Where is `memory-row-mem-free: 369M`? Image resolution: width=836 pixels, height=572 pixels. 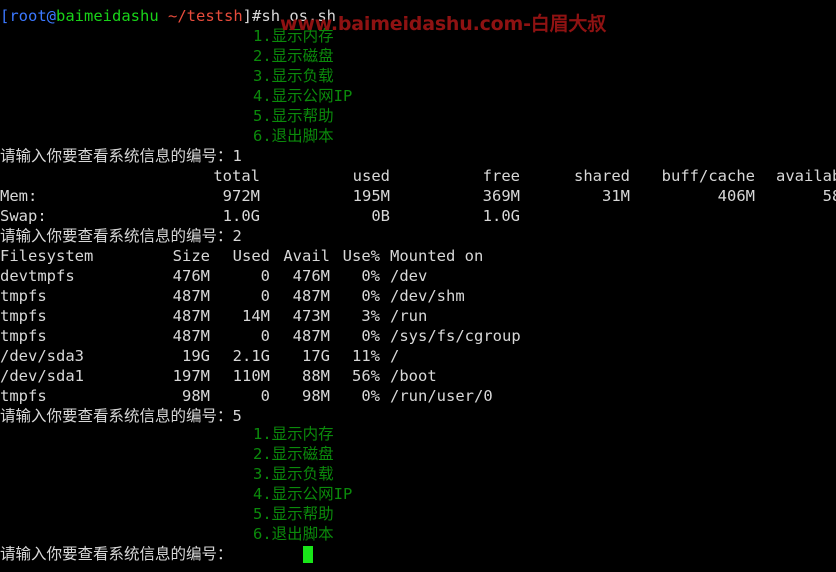
memory-row-mem-free: 369M is located at coordinates (501, 196).